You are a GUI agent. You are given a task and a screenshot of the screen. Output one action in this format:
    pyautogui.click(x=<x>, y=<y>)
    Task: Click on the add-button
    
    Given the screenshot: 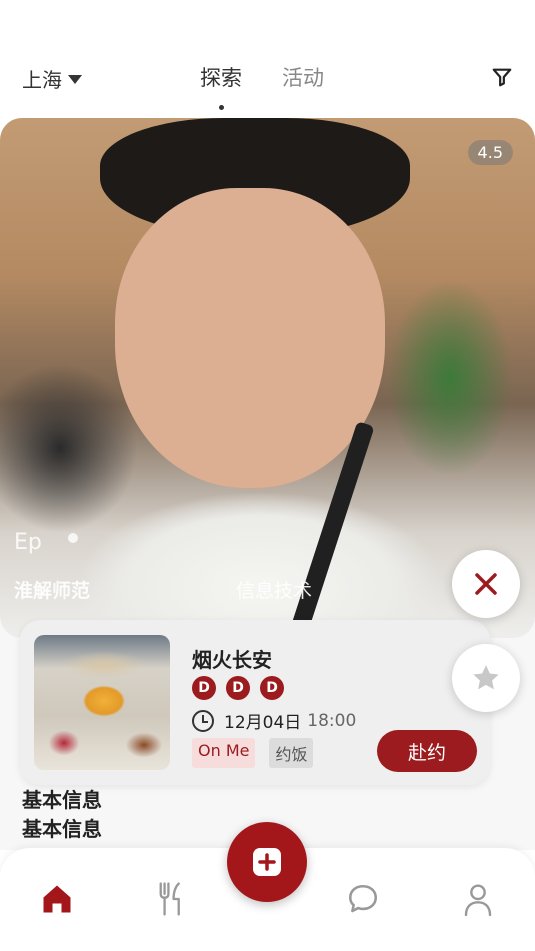 What is the action you would take?
    pyautogui.click(x=267, y=862)
    